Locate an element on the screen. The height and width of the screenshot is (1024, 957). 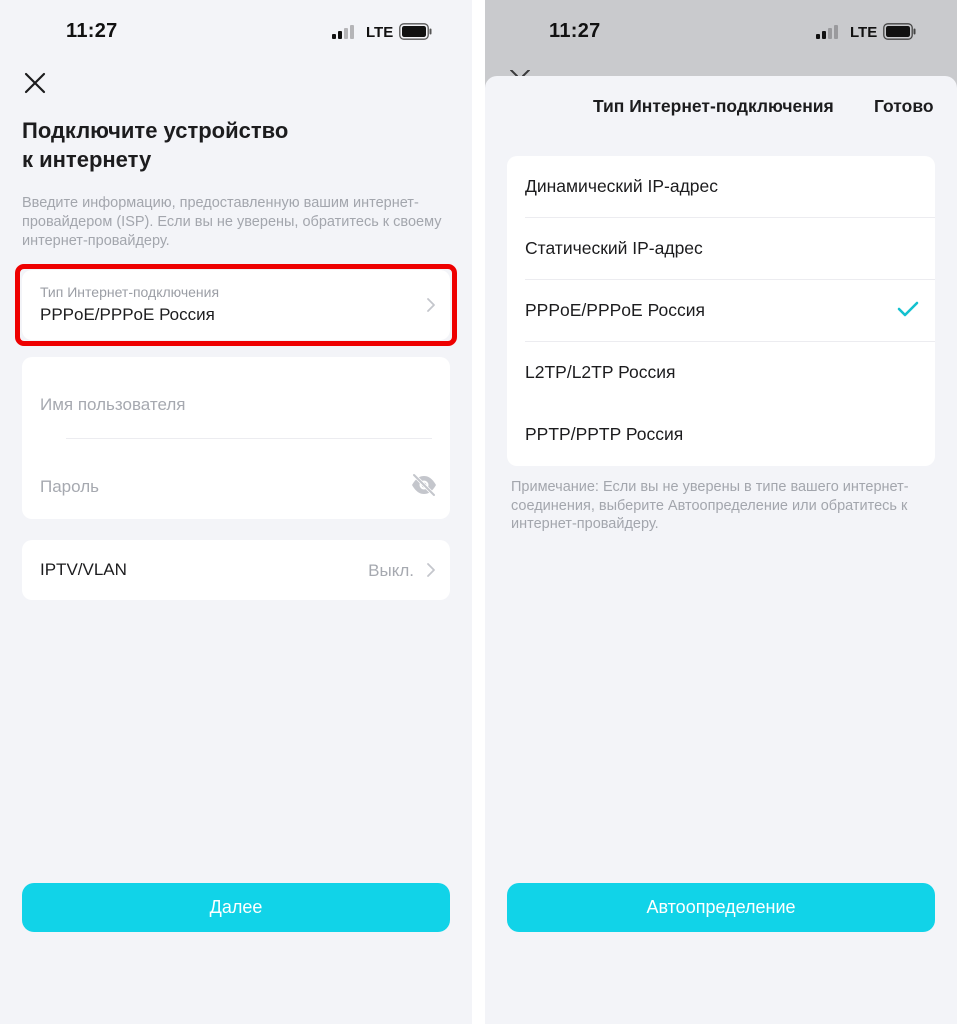
iptv-vlan-row: IPTV/VLAN Выкл. is located at coordinates (236, 570).